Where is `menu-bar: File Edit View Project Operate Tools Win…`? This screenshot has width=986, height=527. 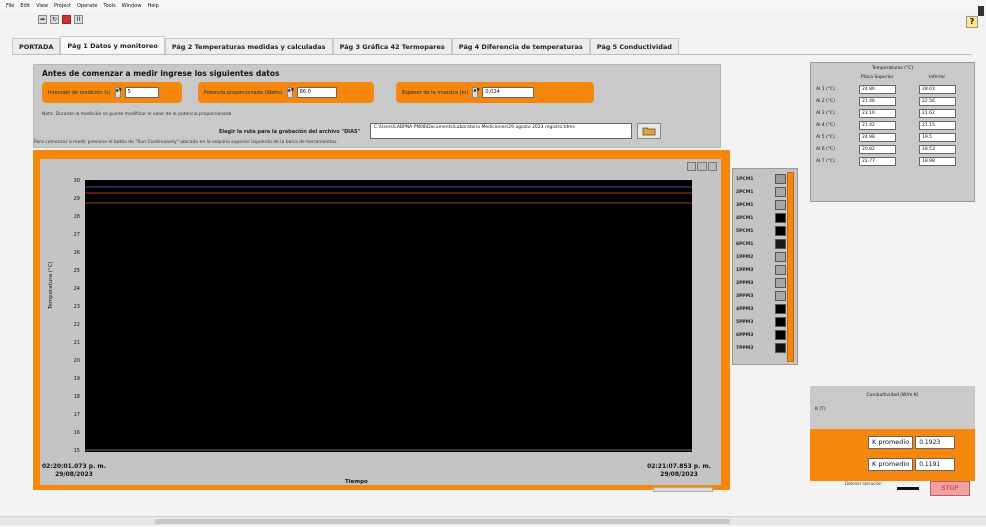 menu-bar: File Edit View Project Operate Tools Win… is located at coordinates (493, 6).